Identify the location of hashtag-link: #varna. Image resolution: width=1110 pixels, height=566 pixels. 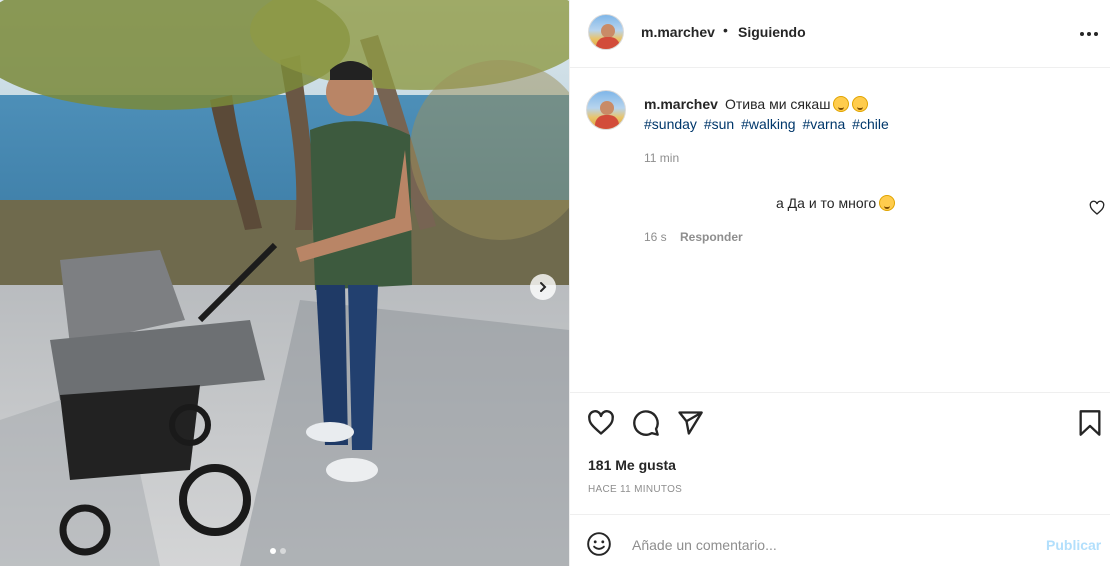
(823, 124).